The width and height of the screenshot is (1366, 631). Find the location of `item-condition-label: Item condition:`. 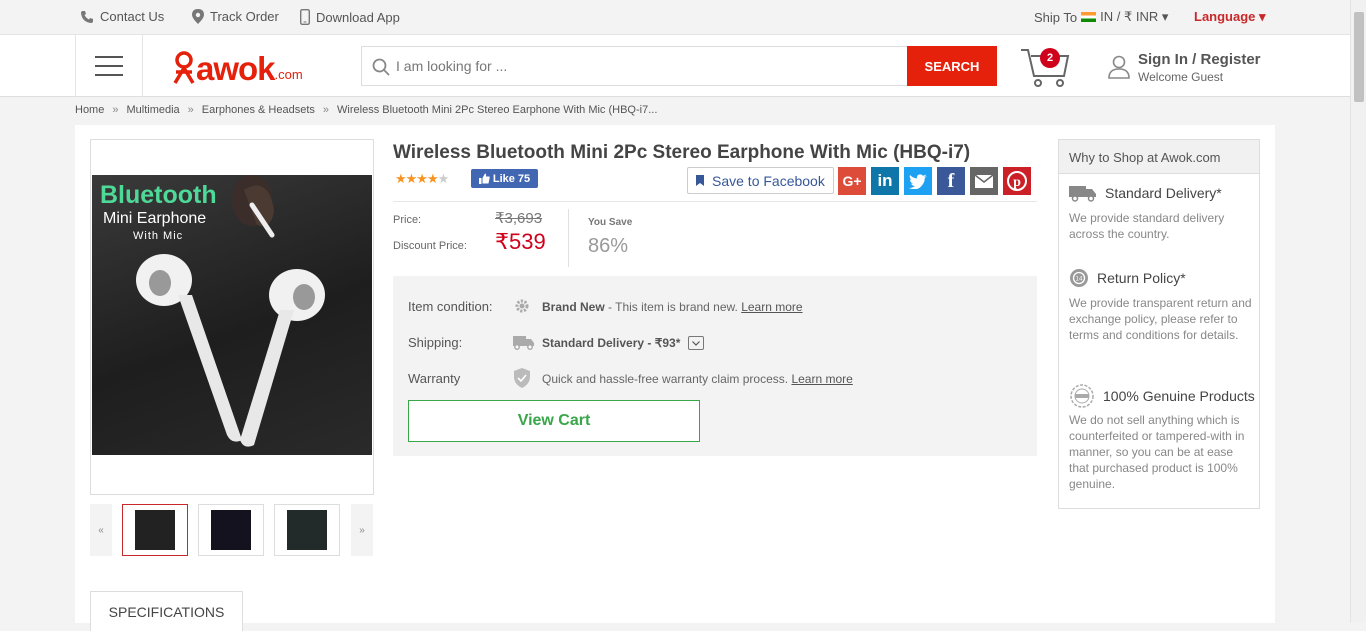

item-condition-label: Item condition: is located at coordinates (450, 306).